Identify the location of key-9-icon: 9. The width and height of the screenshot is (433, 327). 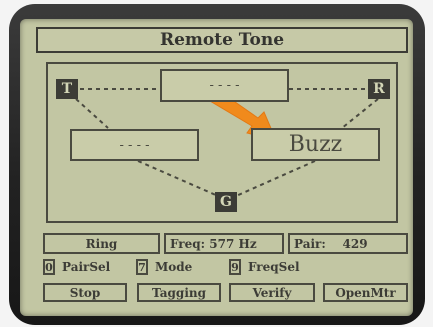
(235, 267).